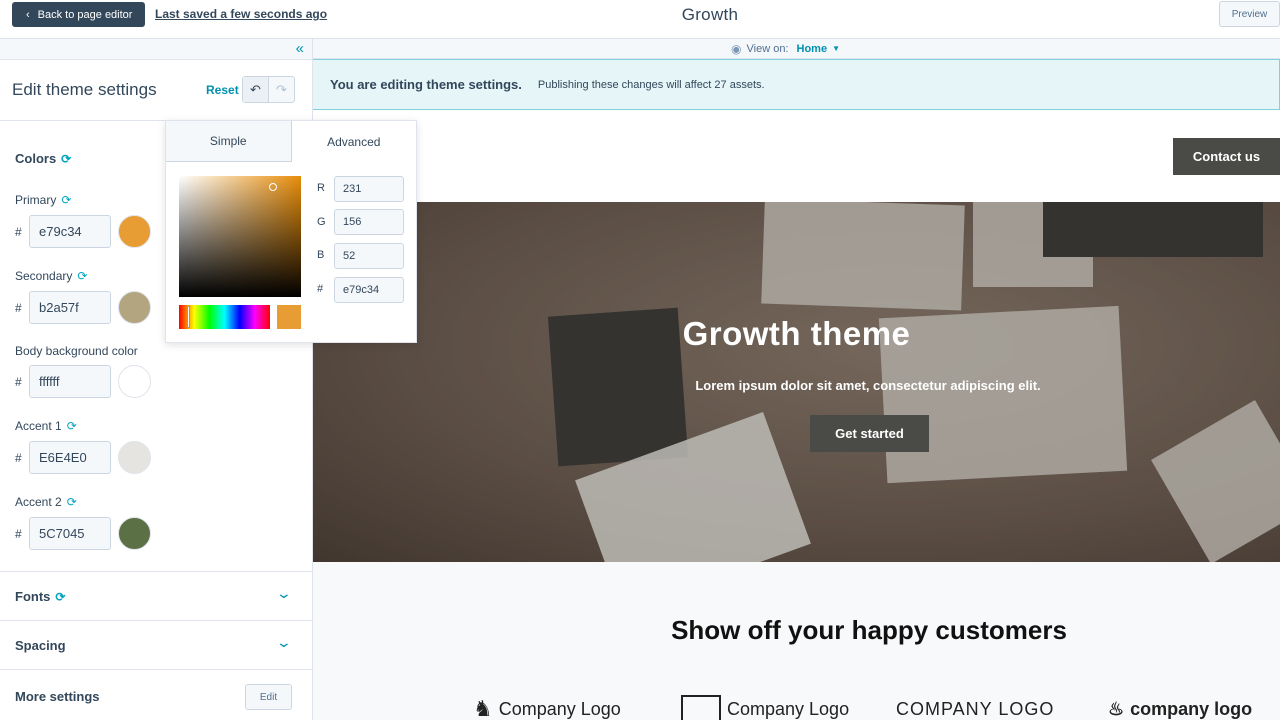 This screenshot has height=720, width=1280. I want to click on secondary-label: Secondary ⟳, so click(51, 276).